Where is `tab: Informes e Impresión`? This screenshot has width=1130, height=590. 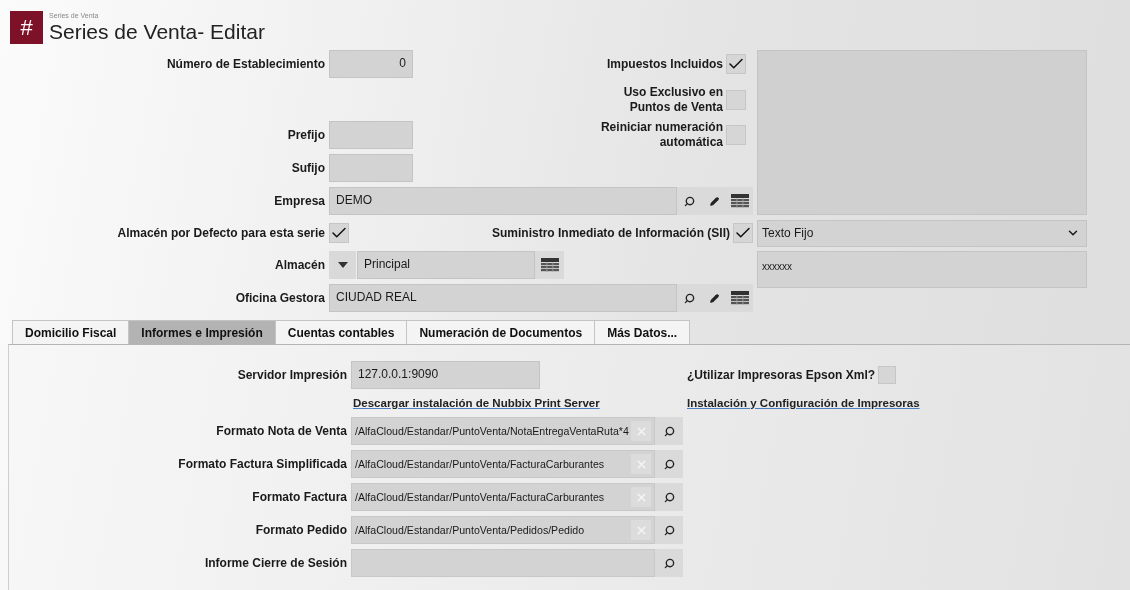
tab: Informes e Impresión is located at coordinates (202, 332).